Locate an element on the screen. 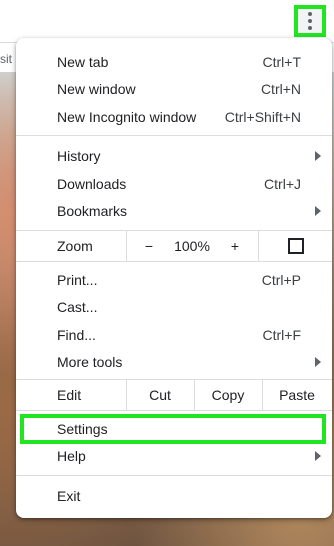 The width and height of the screenshot is (334, 546). new-window-shortcut: Ctrl+N is located at coordinates (280, 88).